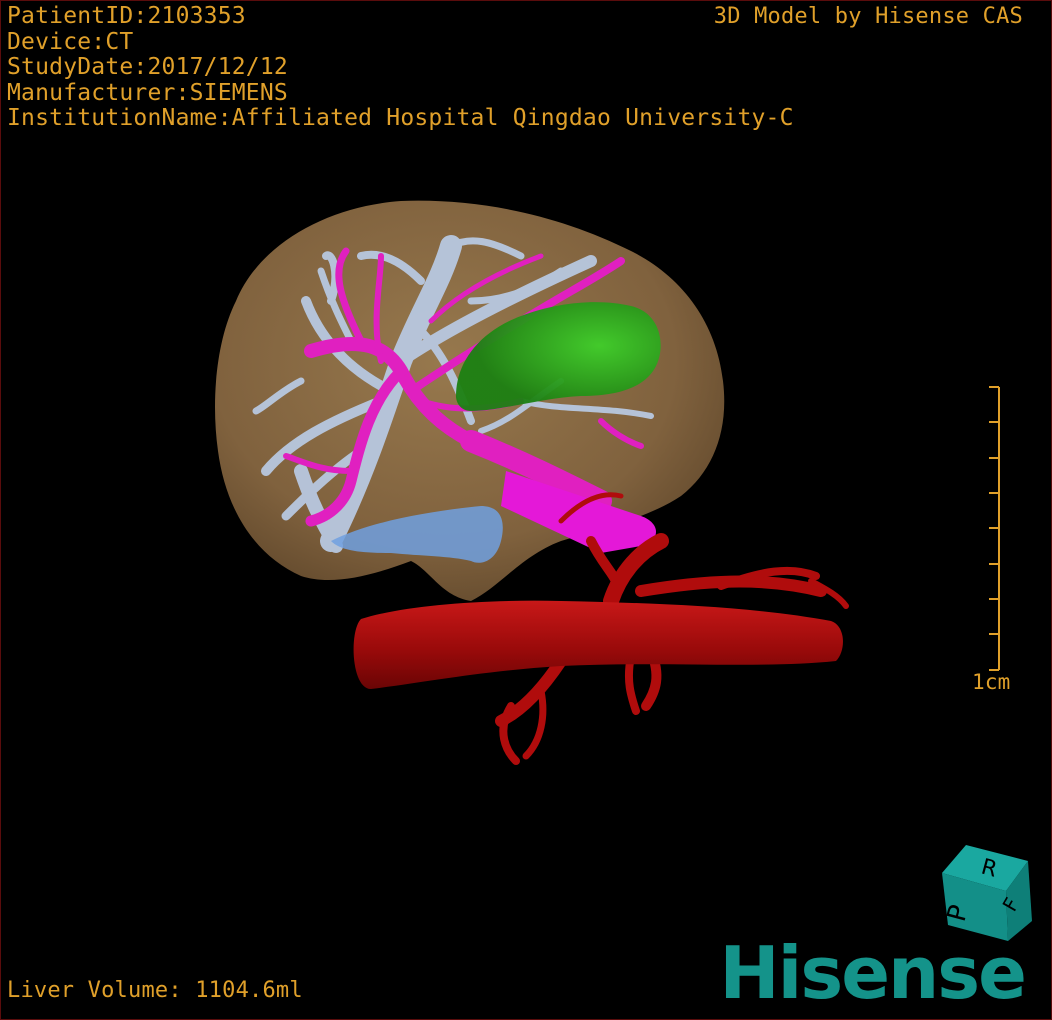 The image size is (1052, 1020). Describe the element at coordinates (126, 16) in the screenshot. I see `patient-id: PatientID:2103353` at that location.